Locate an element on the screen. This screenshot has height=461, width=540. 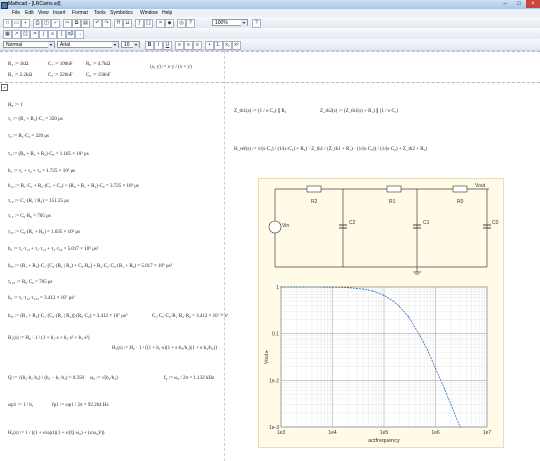
numbering-icon: 1. is located at coordinates (218, 45).